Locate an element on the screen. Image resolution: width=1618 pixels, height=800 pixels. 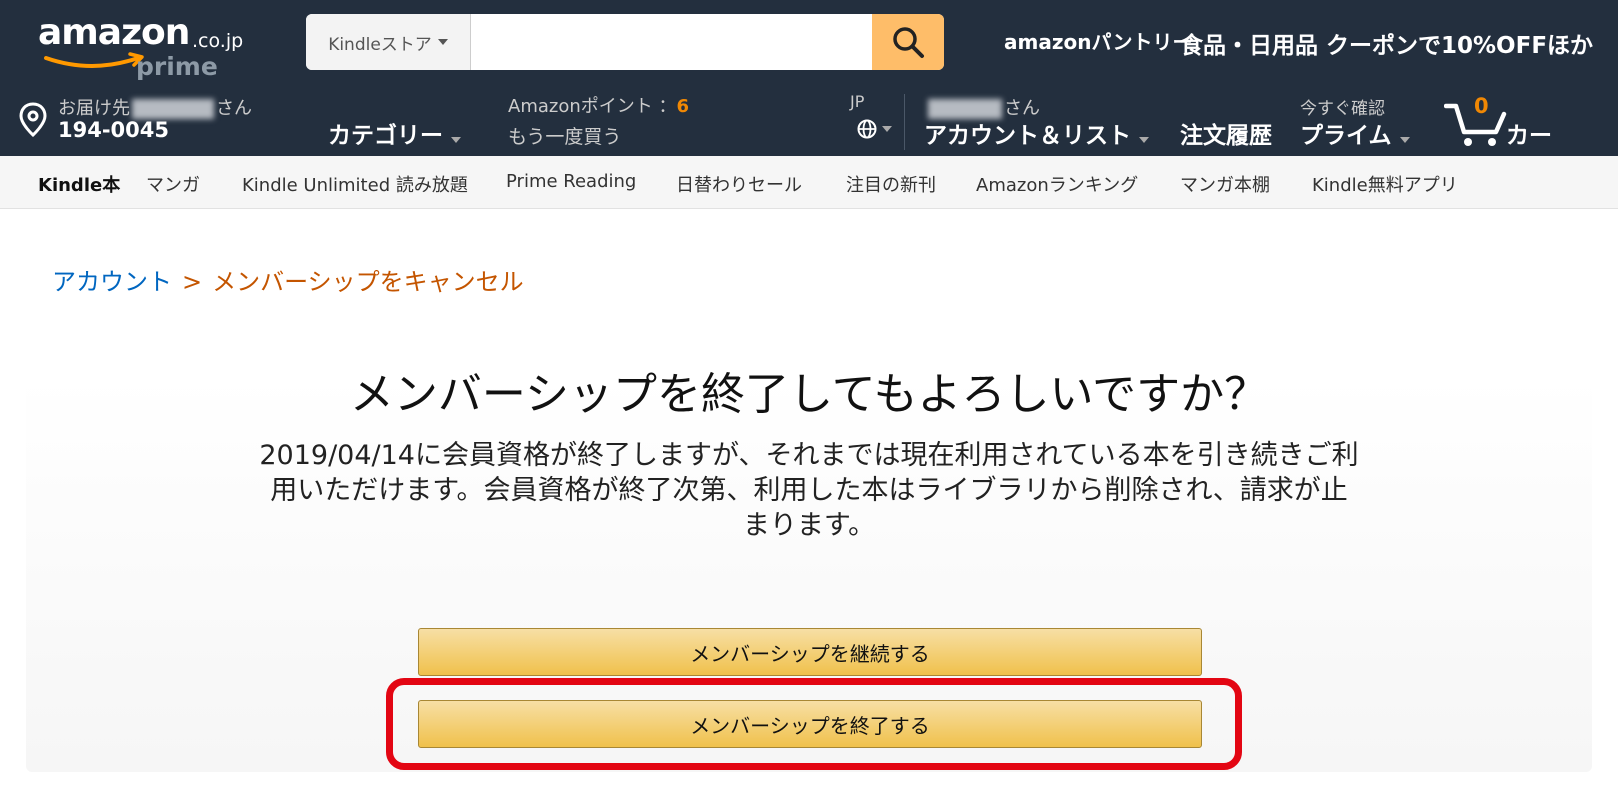
points-value: 6 is located at coordinates (682, 106).